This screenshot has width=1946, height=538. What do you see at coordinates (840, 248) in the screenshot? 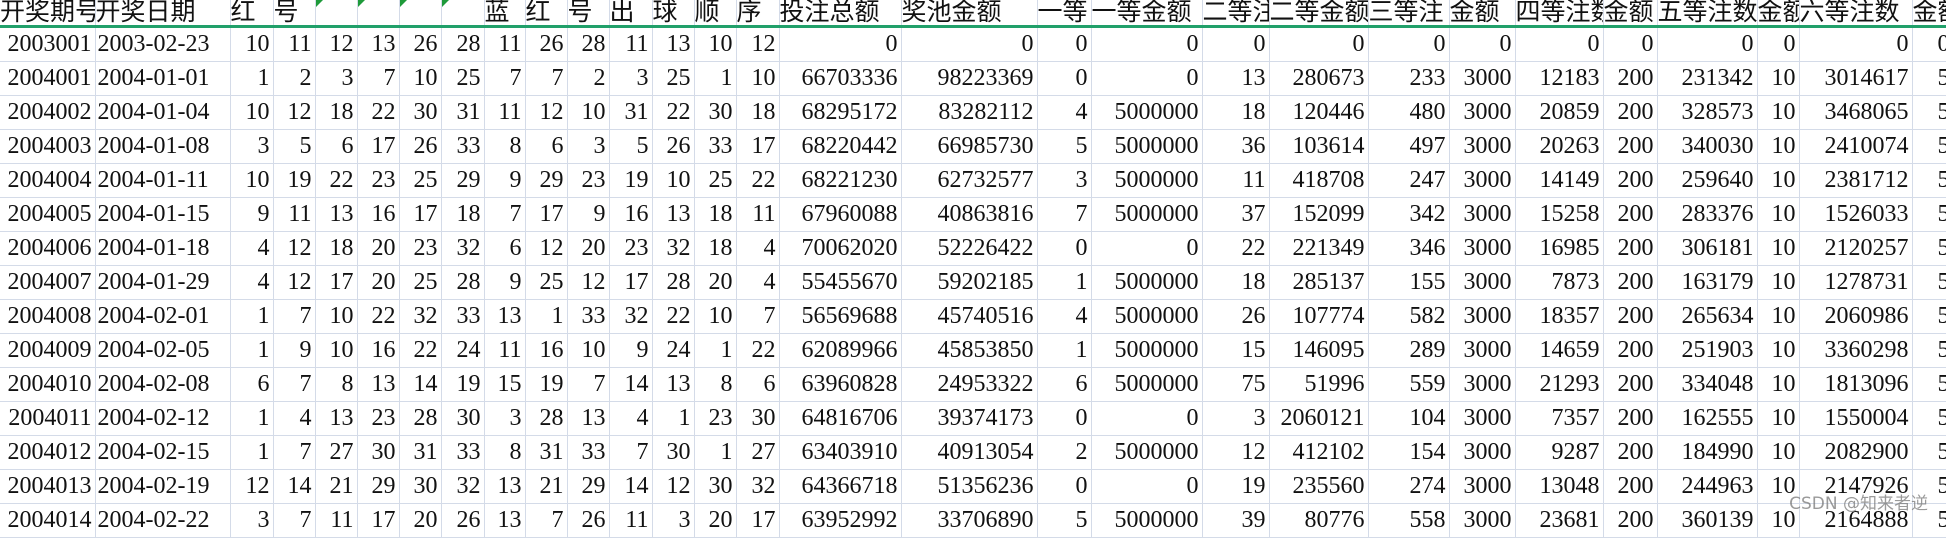
I see `table-cell: 70062020` at bounding box center [840, 248].